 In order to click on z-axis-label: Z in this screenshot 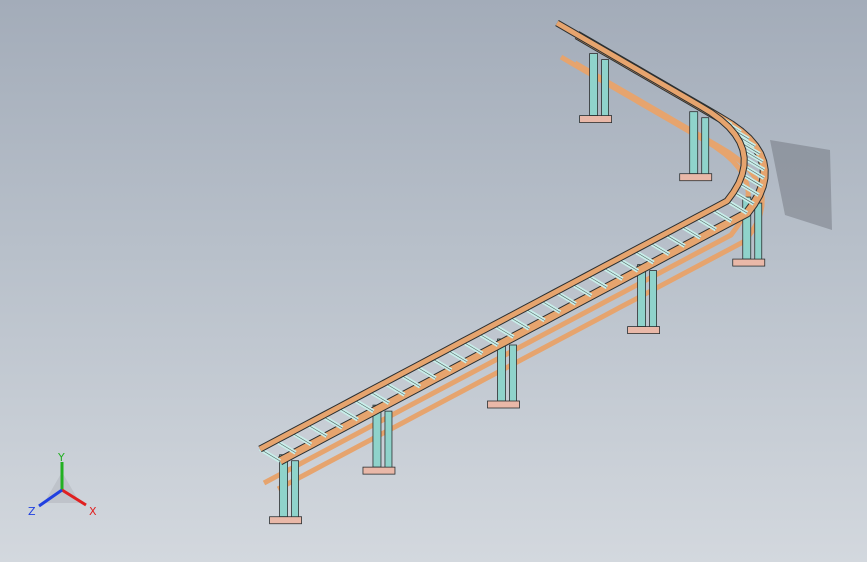, I will do `click(32, 511)`.